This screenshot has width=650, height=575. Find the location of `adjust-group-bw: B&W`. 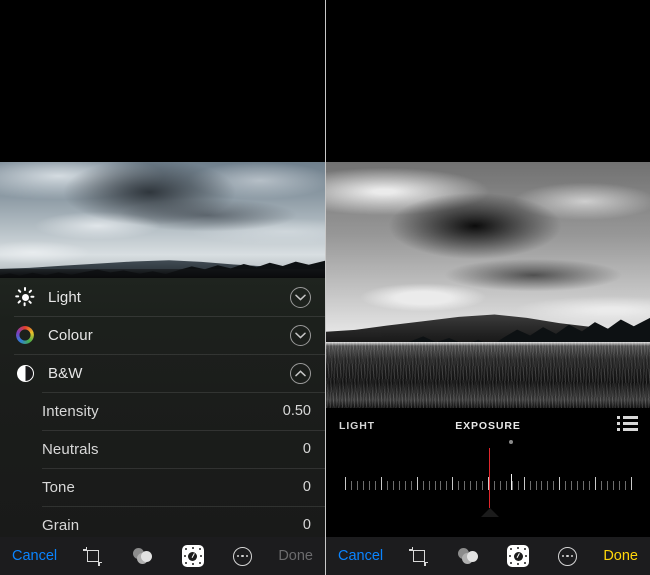

adjust-group-bw: B&W is located at coordinates (162, 373).